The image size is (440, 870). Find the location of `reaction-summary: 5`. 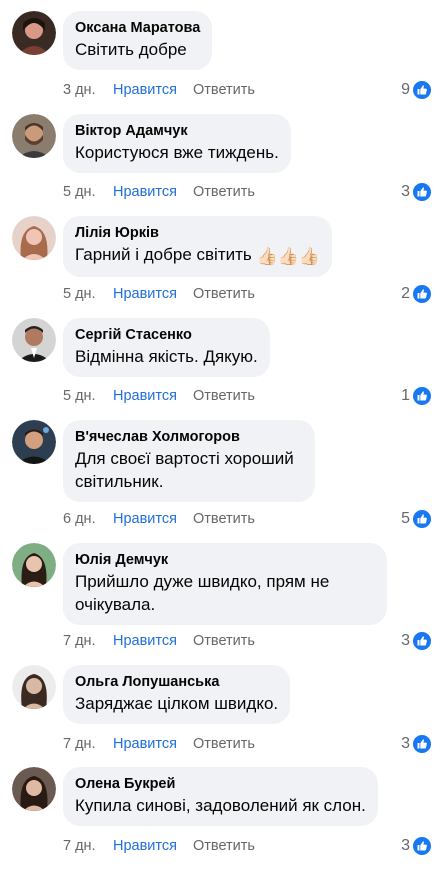

reaction-summary: 5 is located at coordinates (416, 519).